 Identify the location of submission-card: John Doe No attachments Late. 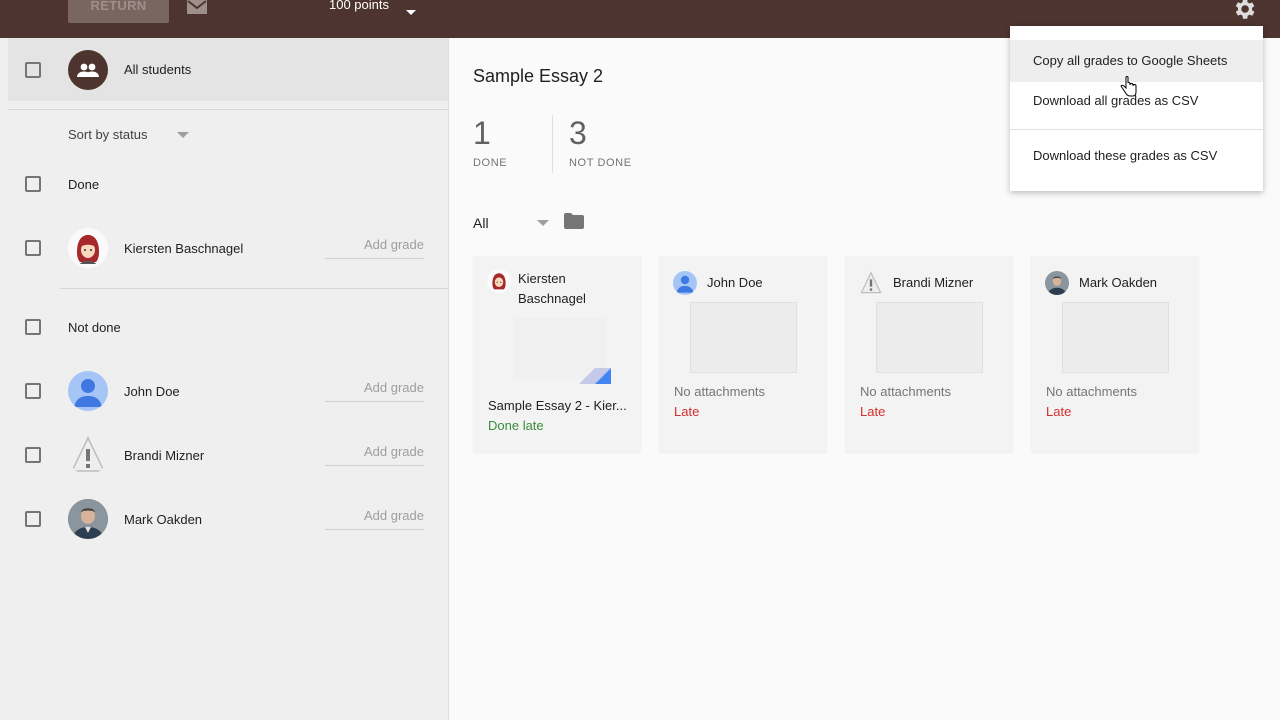
(743, 354).